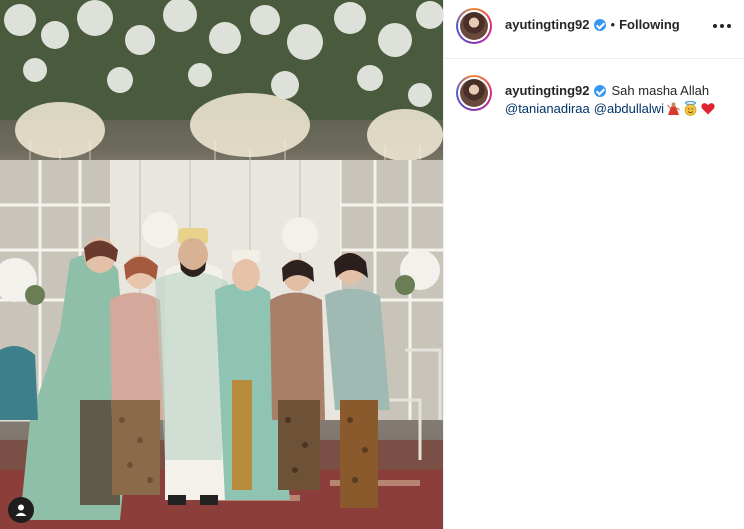  Describe the element at coordinates (474, 26) in the screenshot. I see `author-avatar` at that location.